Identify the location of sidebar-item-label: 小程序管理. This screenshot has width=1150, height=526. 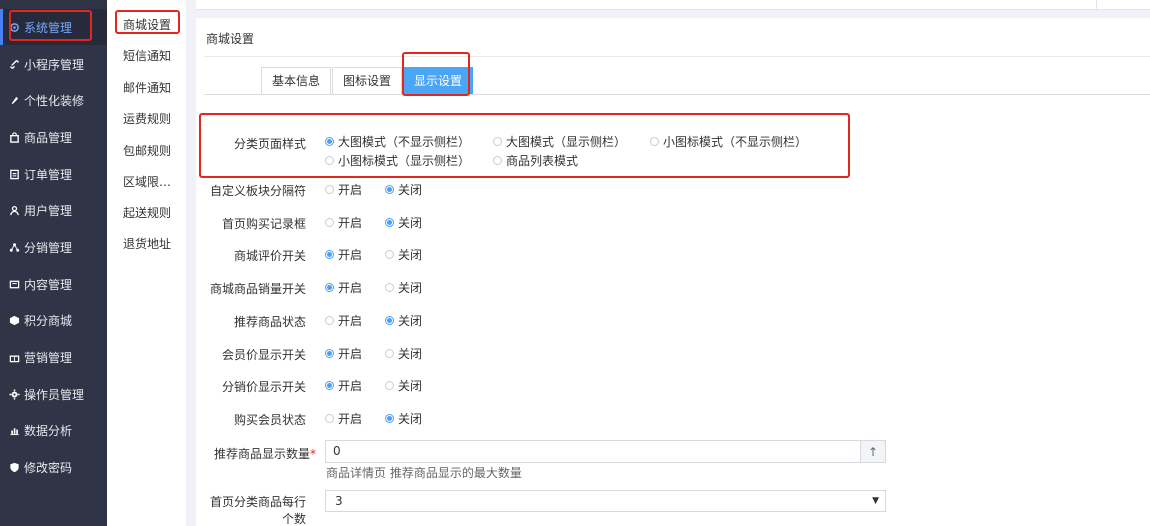
(54, 64).